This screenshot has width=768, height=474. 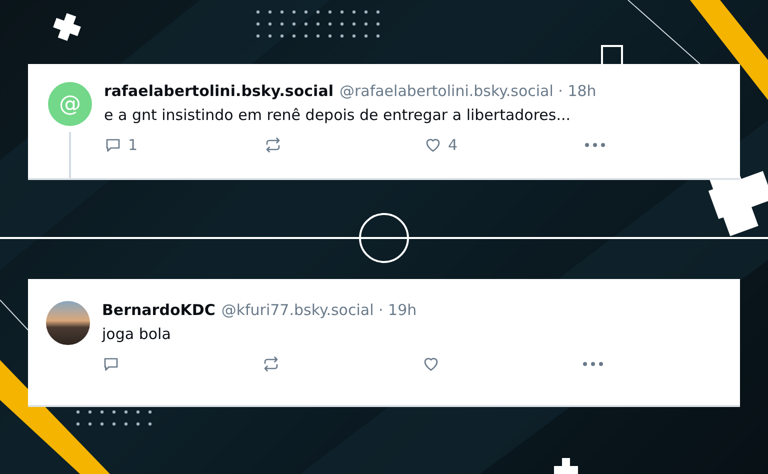 What do you see at coordinates (159, 310) in the screenshot?
I see `display-name: BernardoKDC` at bounding box center [159, 310].